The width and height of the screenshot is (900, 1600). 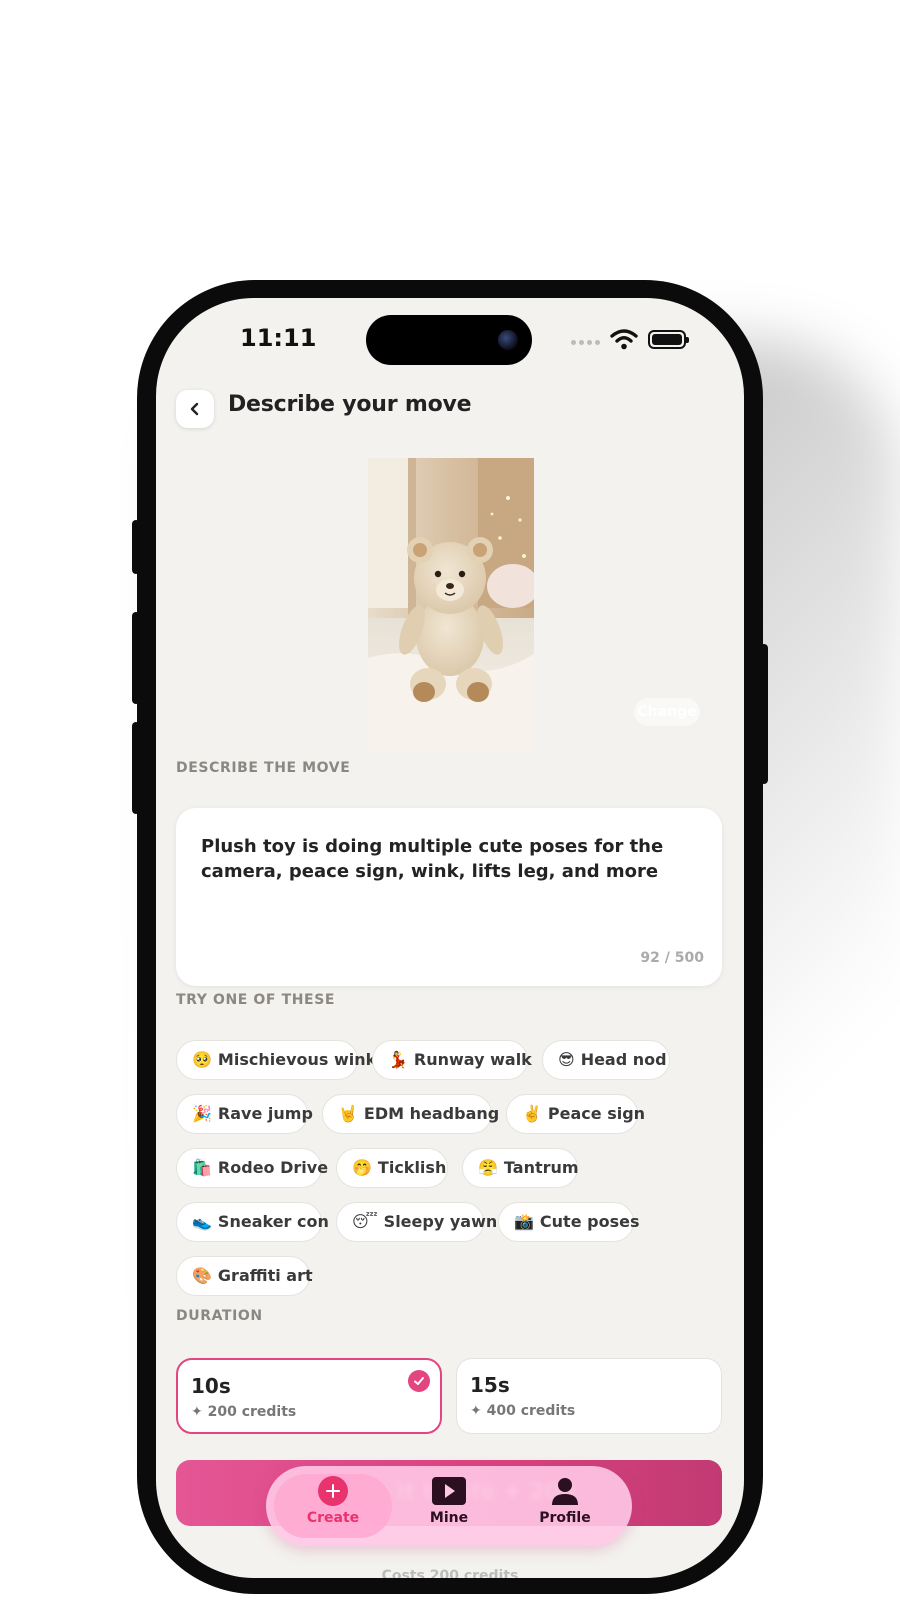 I want to click on chip-emoji: 🤭, so click(x=362, y=1167).